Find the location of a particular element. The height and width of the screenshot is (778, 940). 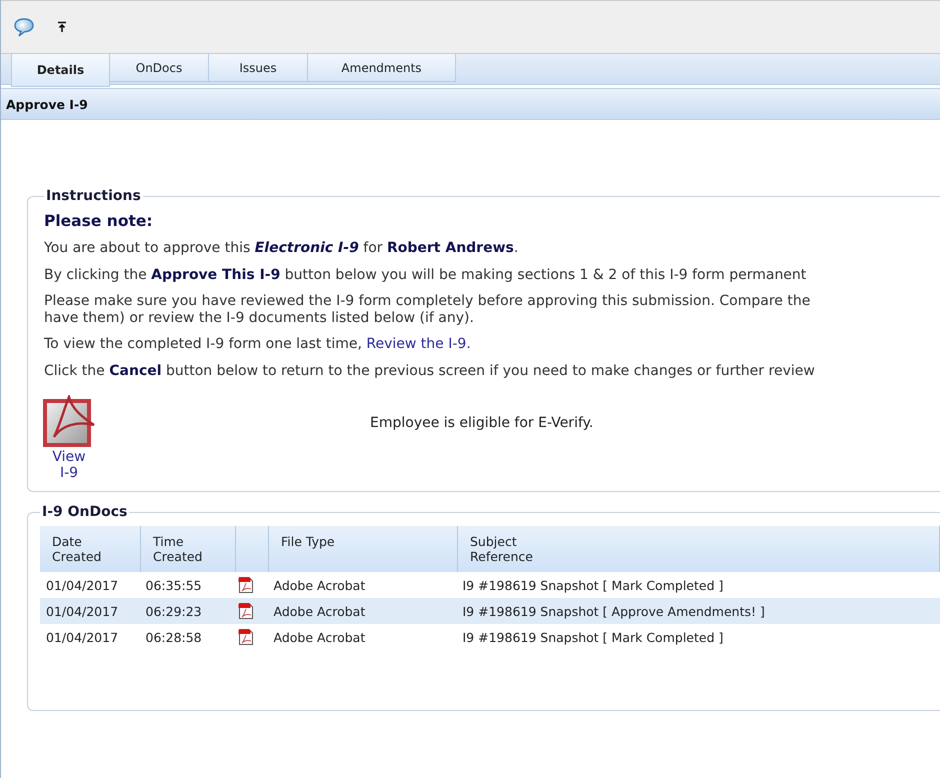

section-legend: Instructions is located at coordinates (93, 196).